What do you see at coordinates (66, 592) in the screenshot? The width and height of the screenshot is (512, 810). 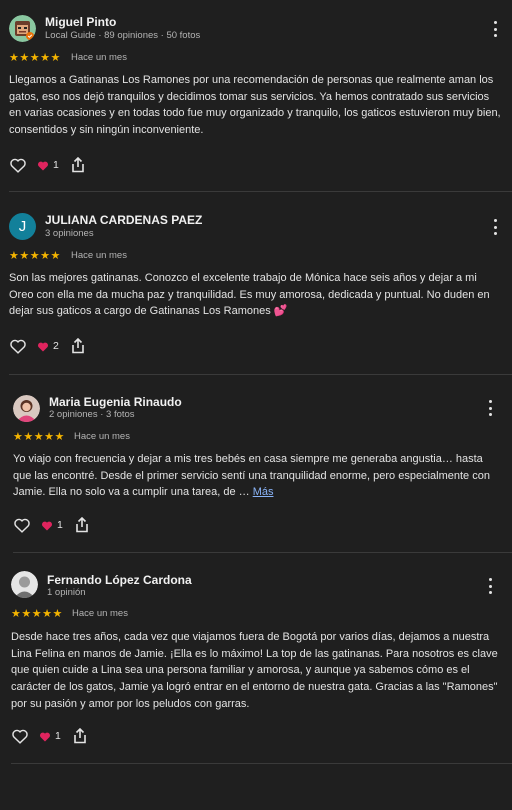 I see `reviewer-meta: 1 opinión` at bounding box center [66, 592].